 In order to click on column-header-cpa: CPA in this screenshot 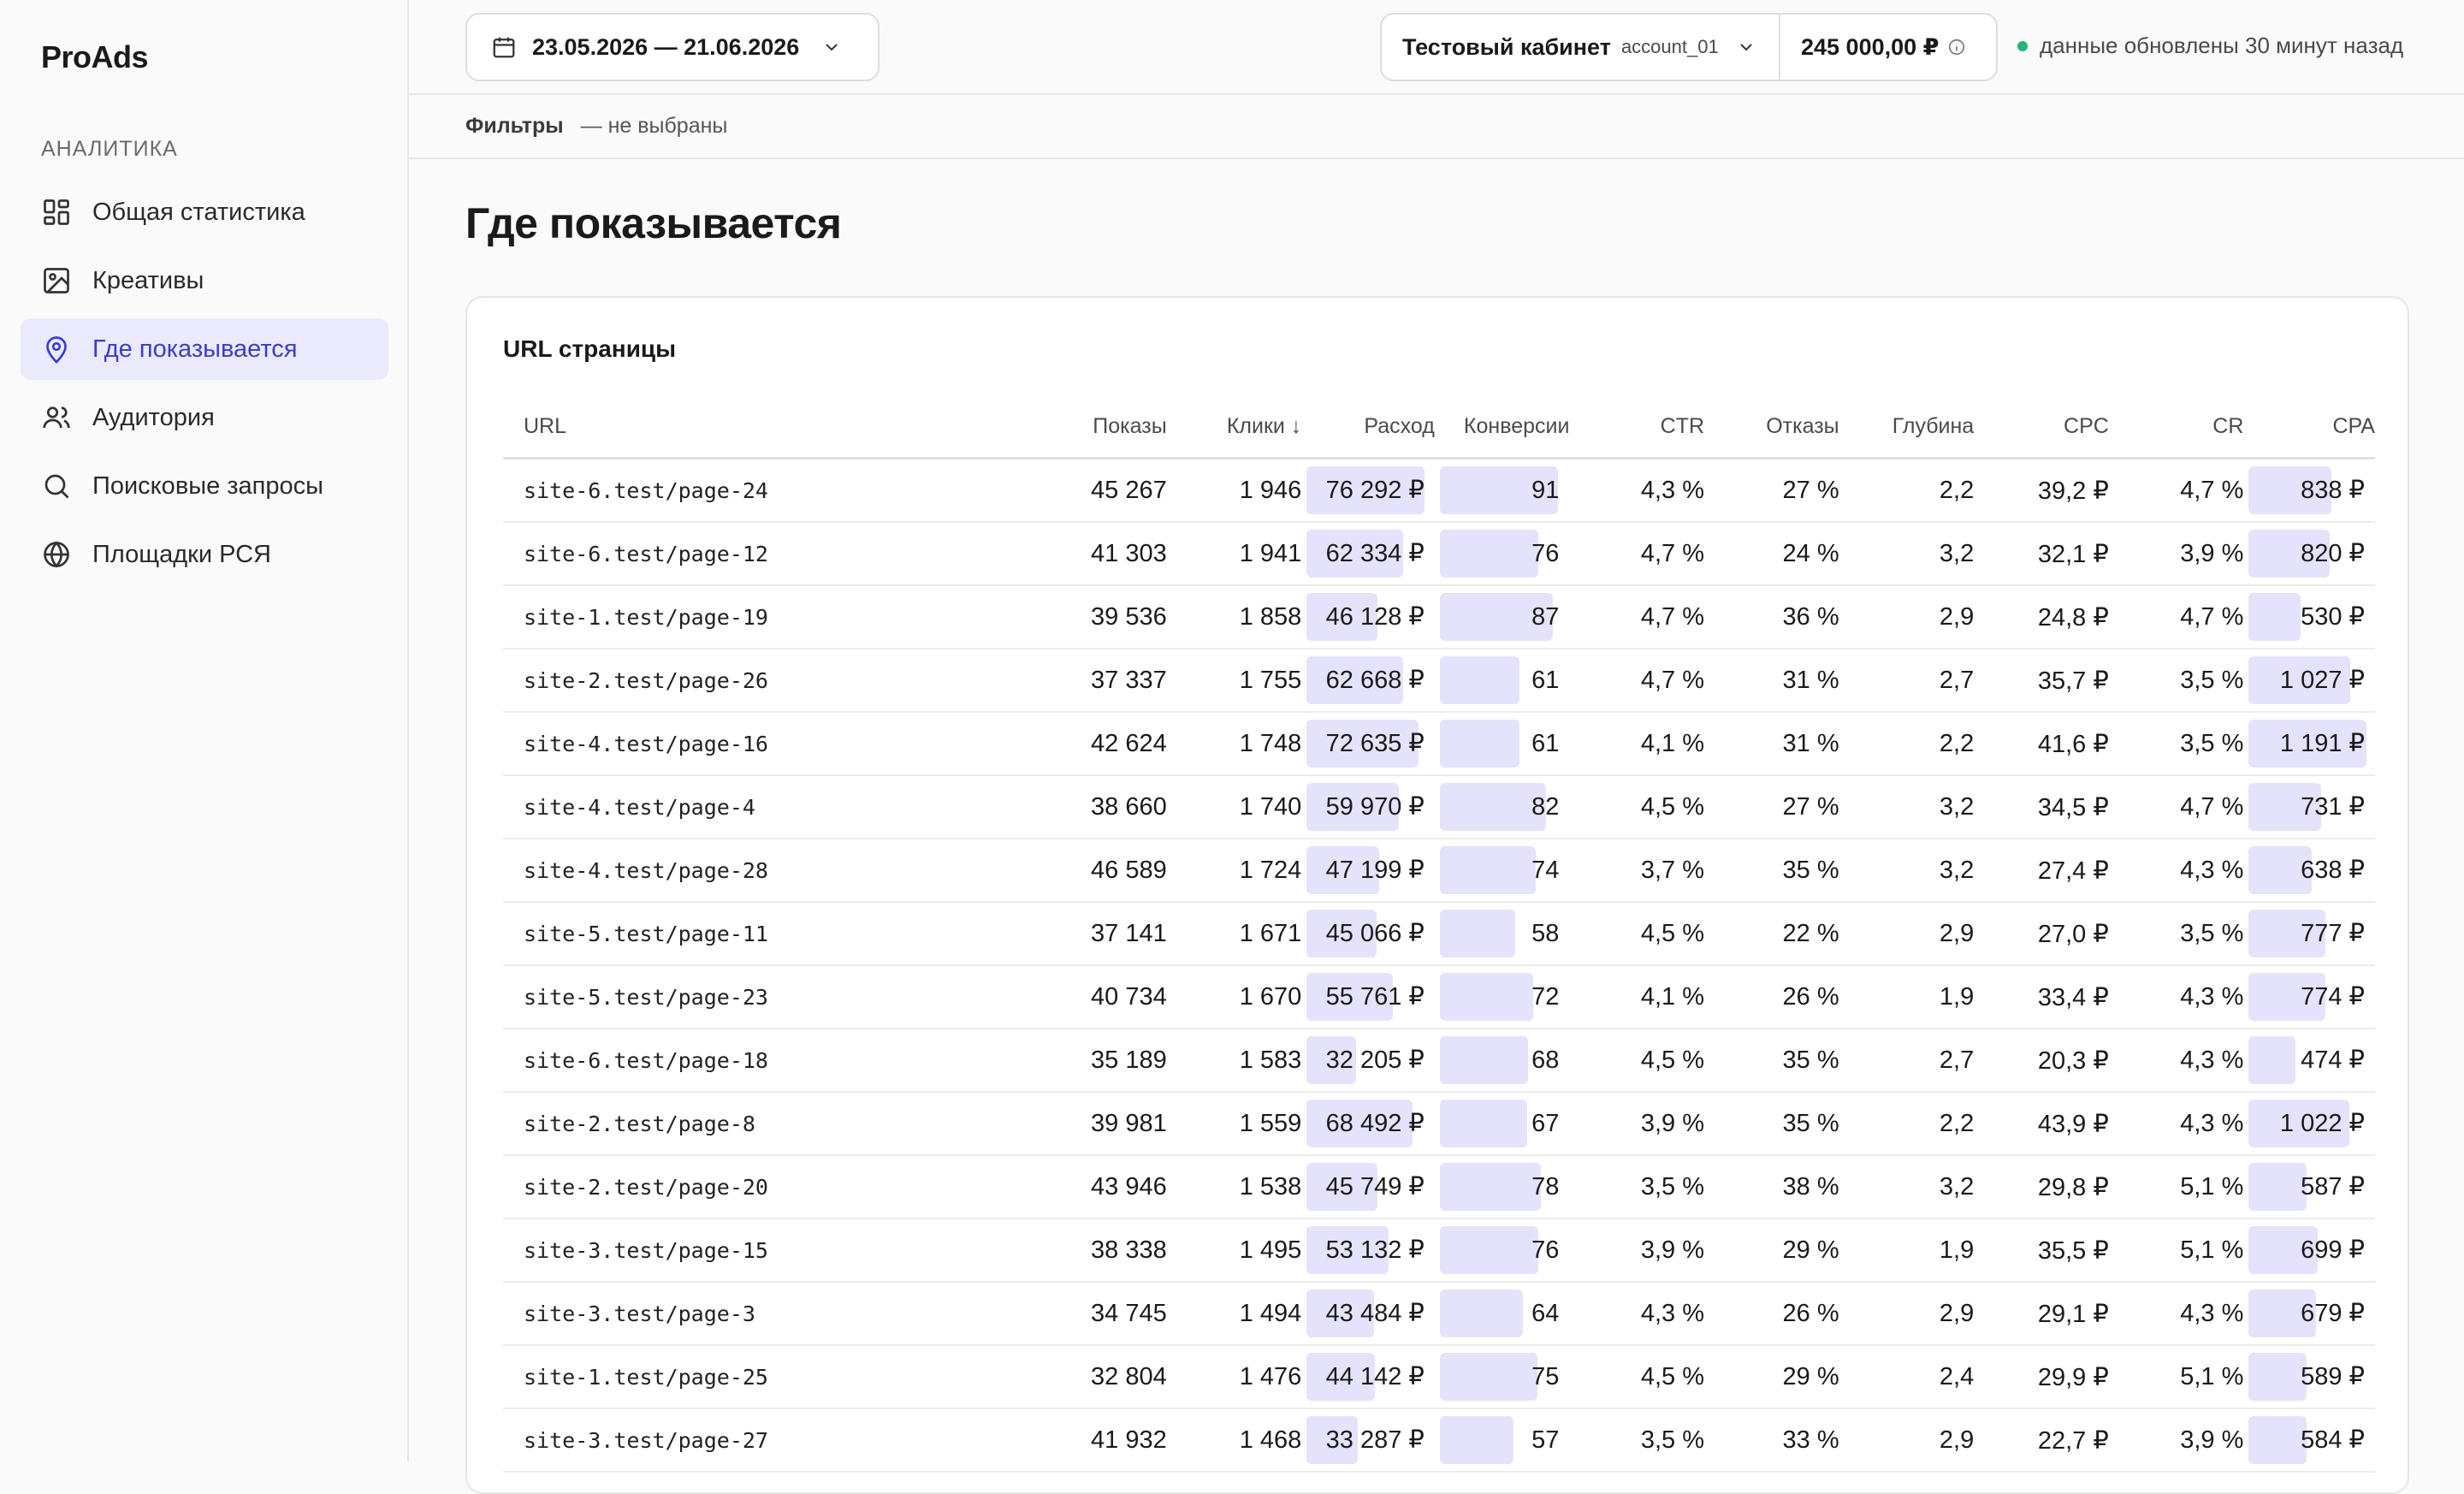, I will do `click(2309, 427)`.